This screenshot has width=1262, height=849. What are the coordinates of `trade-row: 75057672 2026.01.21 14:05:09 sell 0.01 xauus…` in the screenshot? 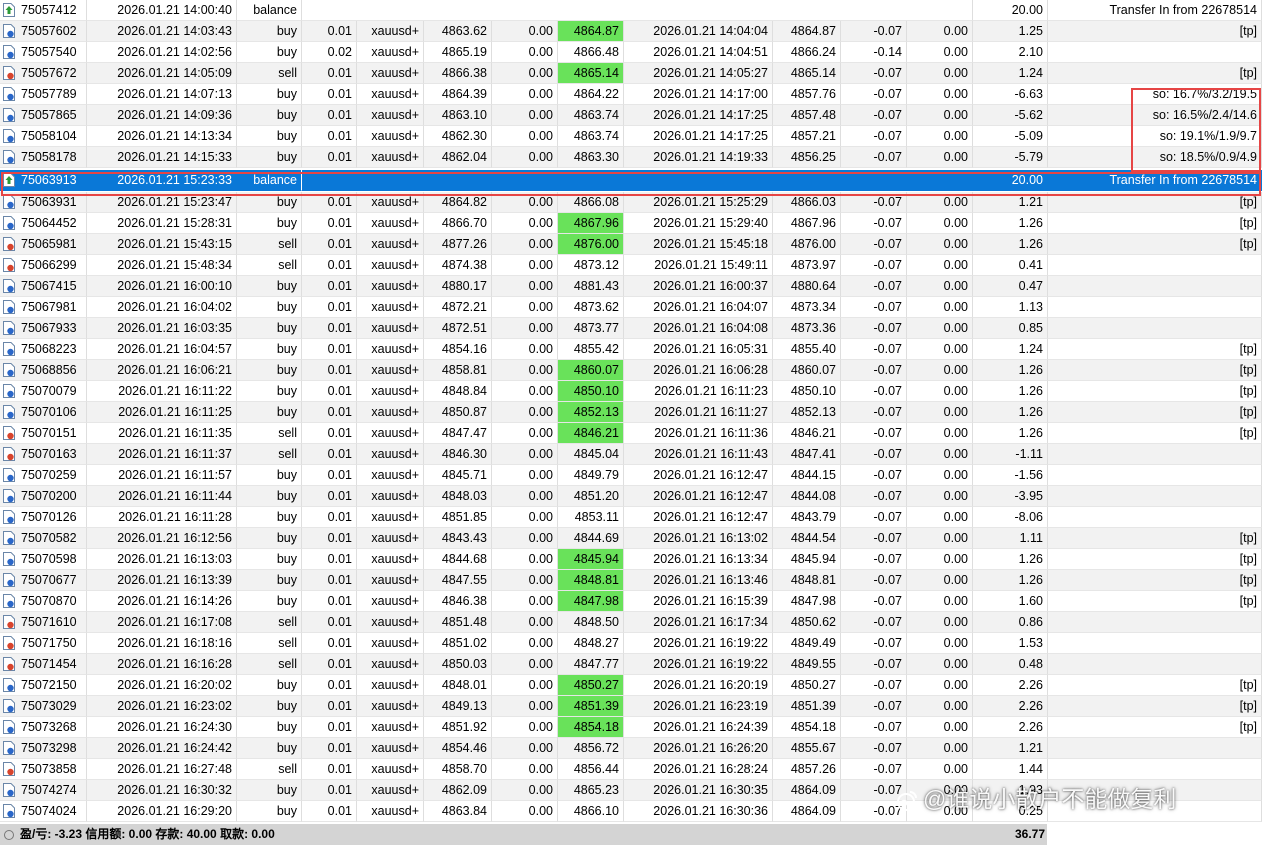 It's located at (631, 73).